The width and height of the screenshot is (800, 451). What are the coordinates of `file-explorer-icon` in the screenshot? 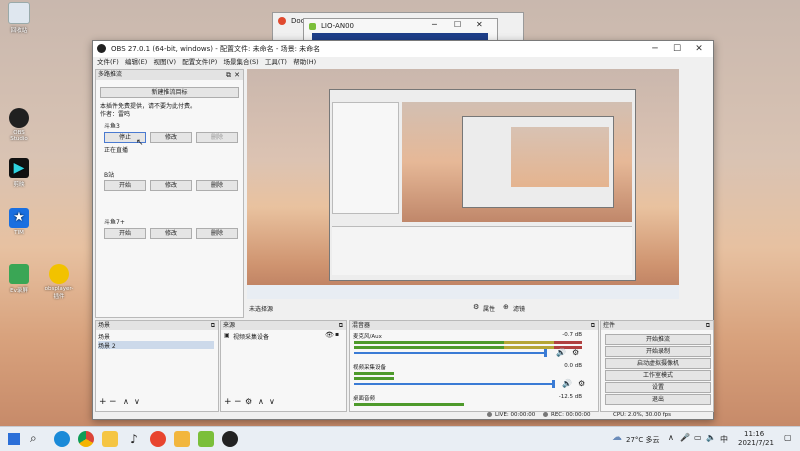 It's located at (182, 439).